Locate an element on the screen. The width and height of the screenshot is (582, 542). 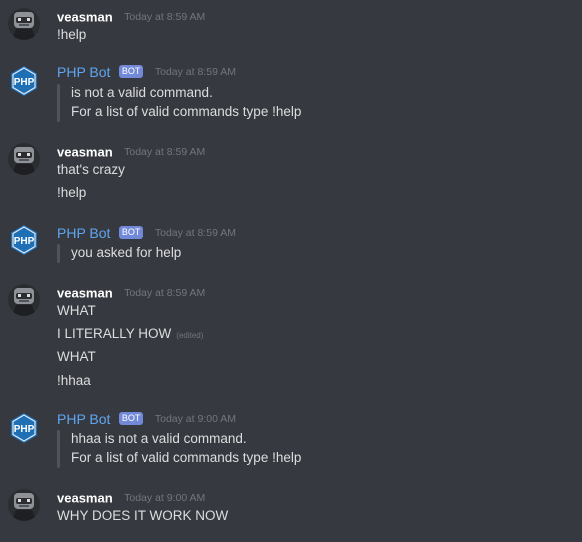
quote-text: hhaa is not a valid command. is located at coordinates (159, 438).